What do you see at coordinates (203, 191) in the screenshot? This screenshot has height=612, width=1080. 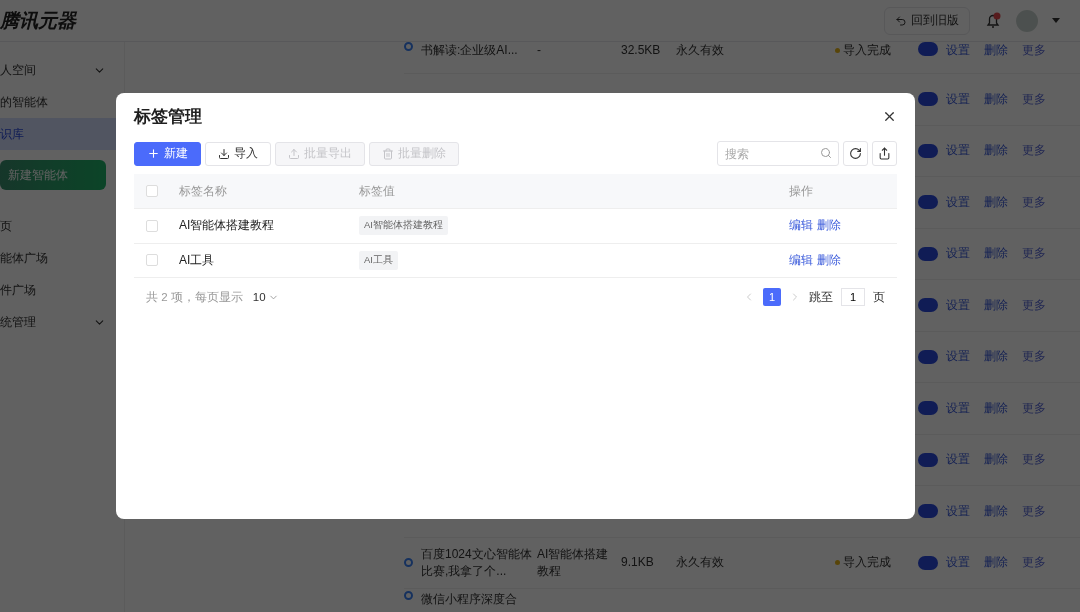 I see `column-header: 标签名称` at bounding box center [203, 191].